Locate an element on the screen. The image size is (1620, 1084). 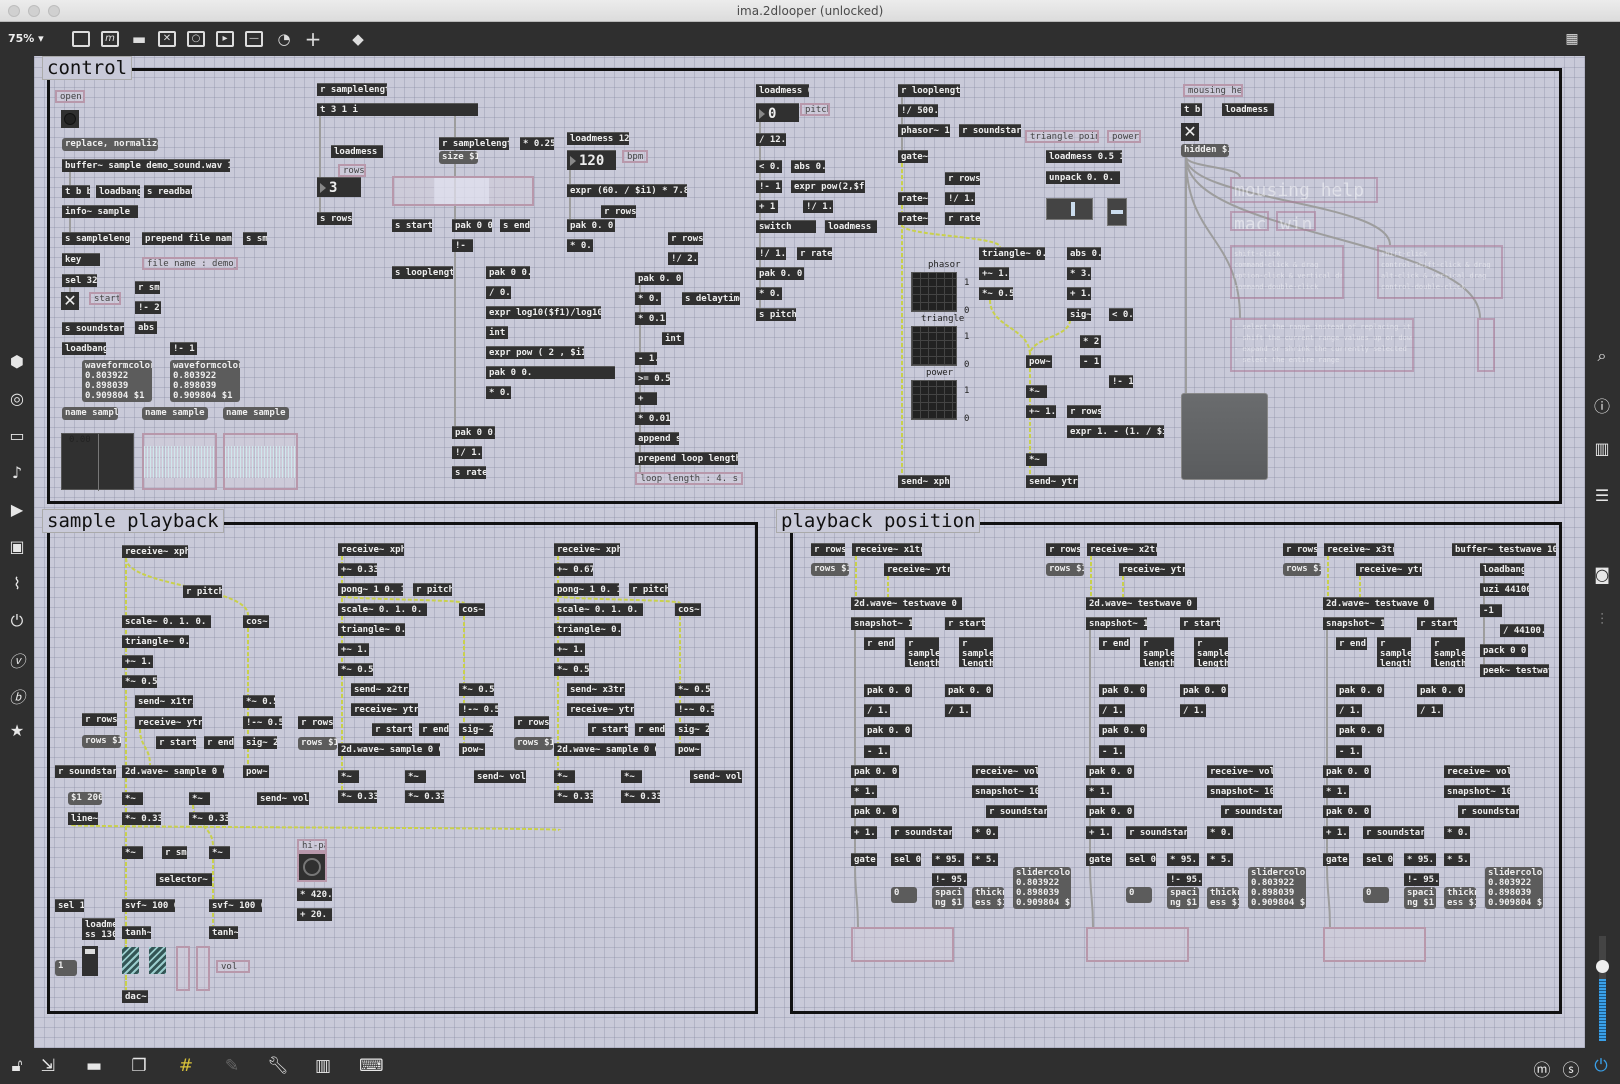
max-object: send~ vol2 is located at coordinates (500, 776).